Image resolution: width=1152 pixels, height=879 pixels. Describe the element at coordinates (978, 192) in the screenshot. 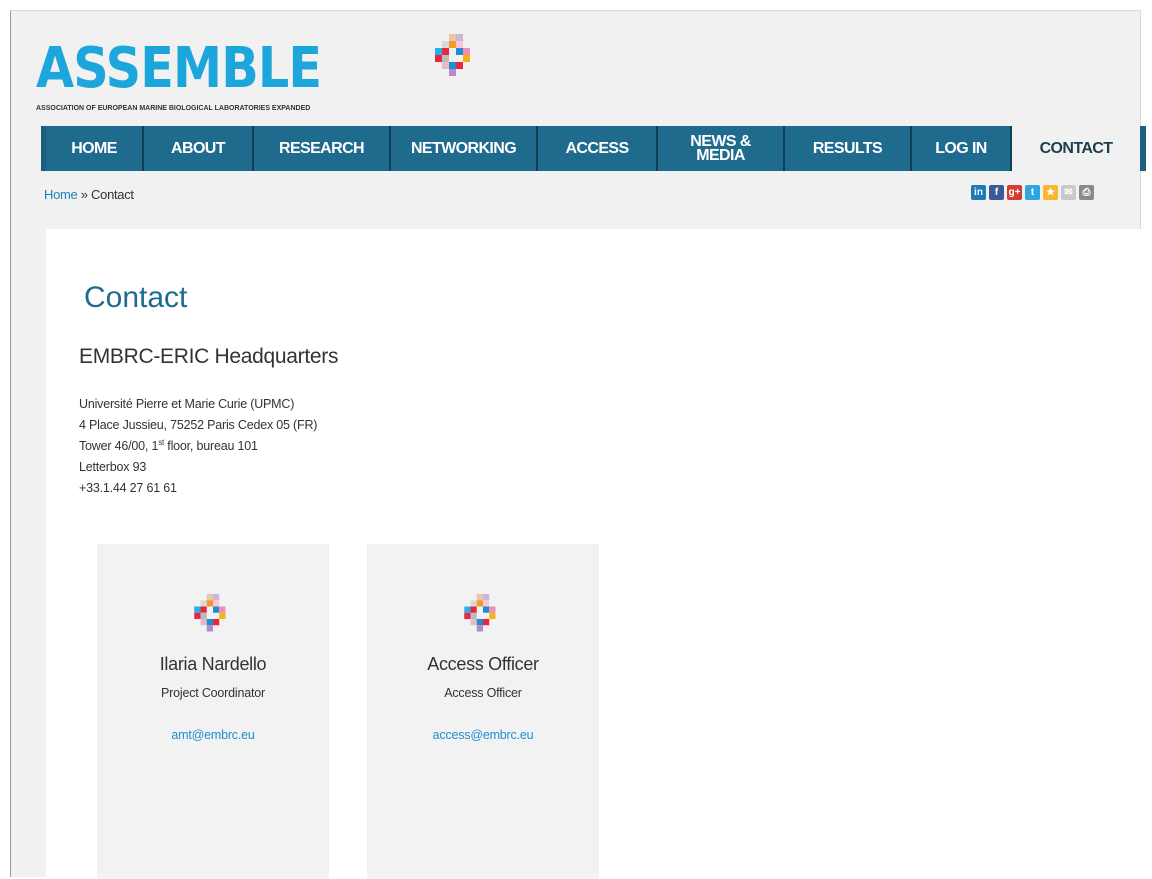

I see `linkedin-icon: in` at that location.